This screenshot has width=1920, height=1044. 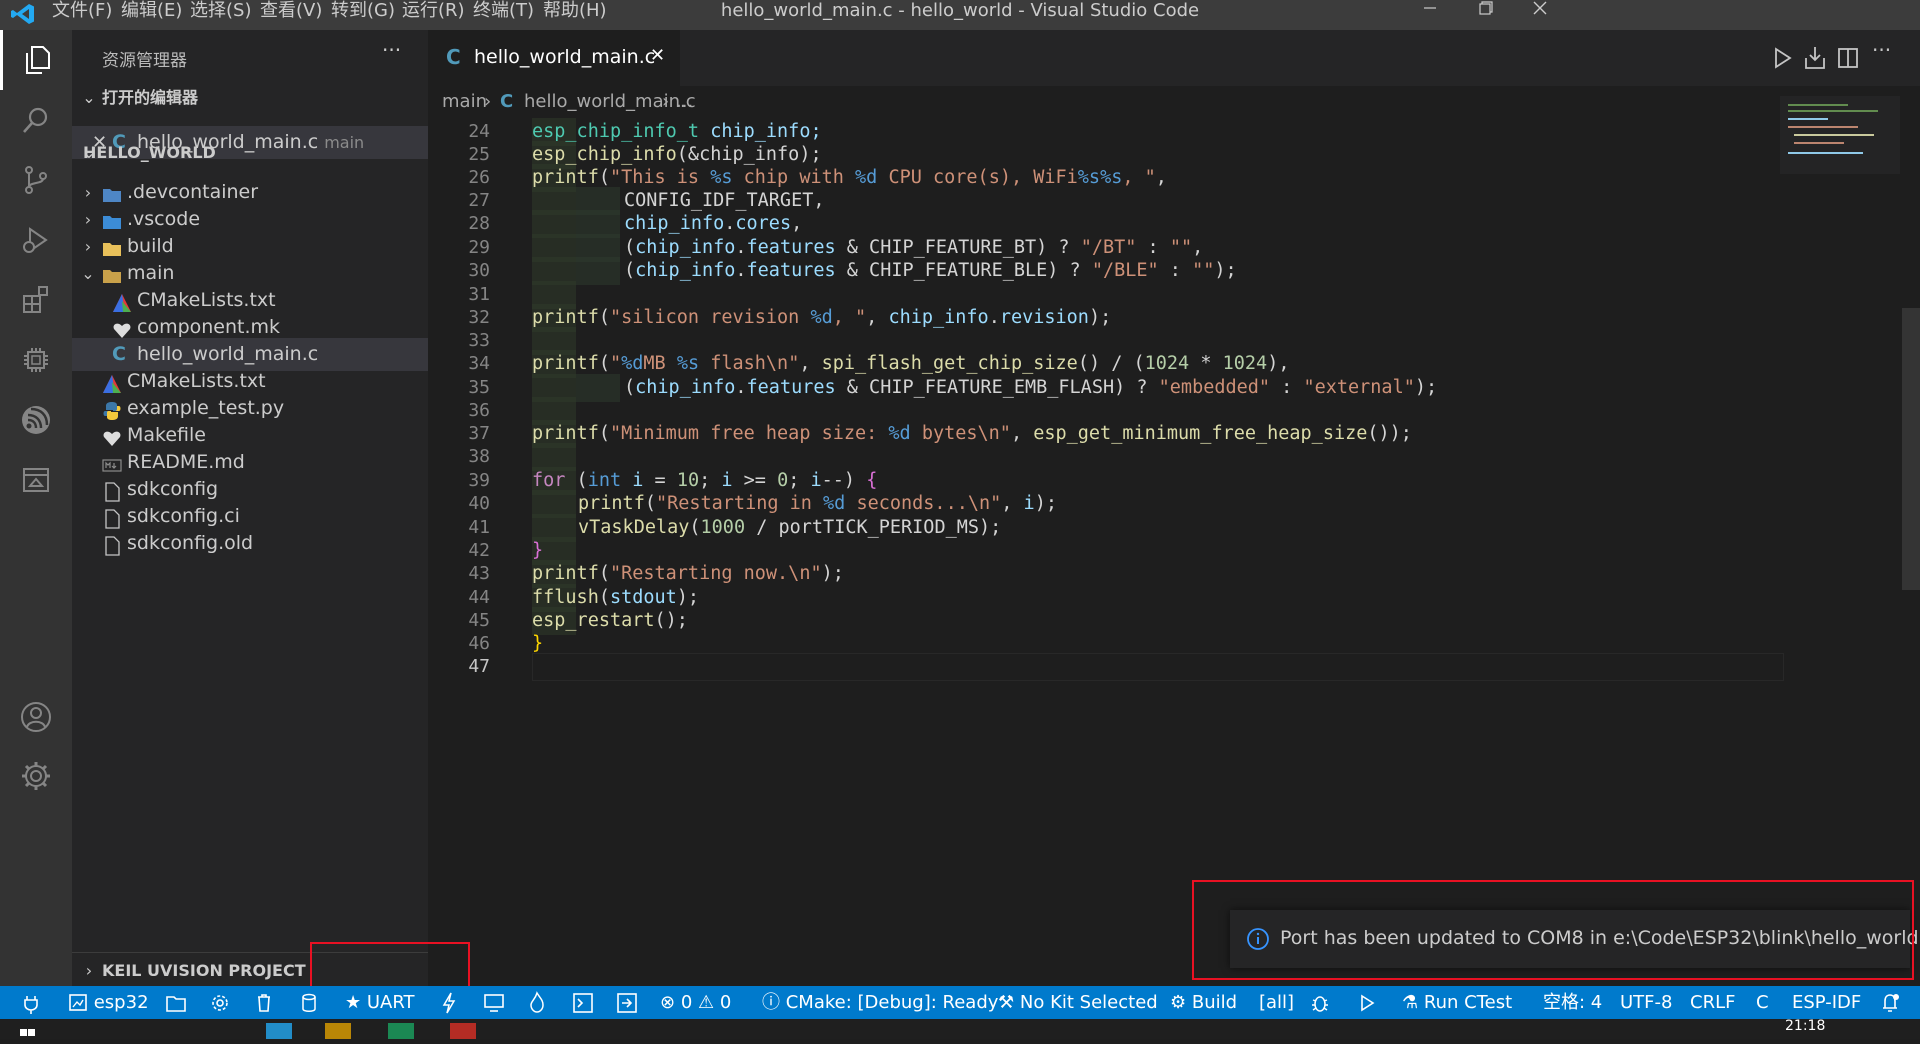 What do you see at coordinates (1540, 15) in the screenshot?
I see `close-window-button` at bounding box center [1540, 15].